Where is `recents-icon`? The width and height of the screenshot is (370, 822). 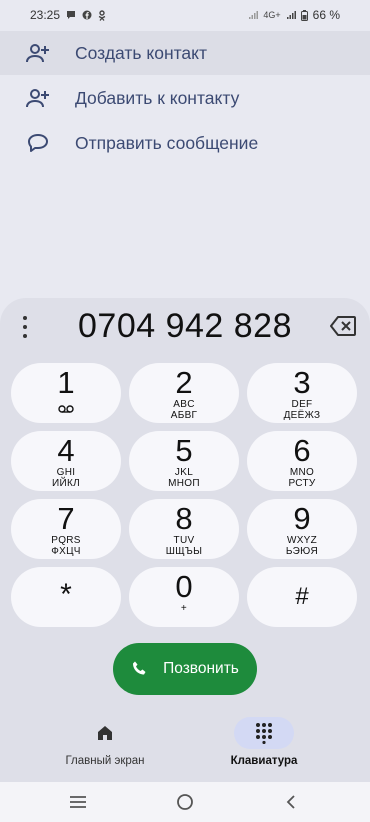 recents-icon is located at coordinates (78, 802).